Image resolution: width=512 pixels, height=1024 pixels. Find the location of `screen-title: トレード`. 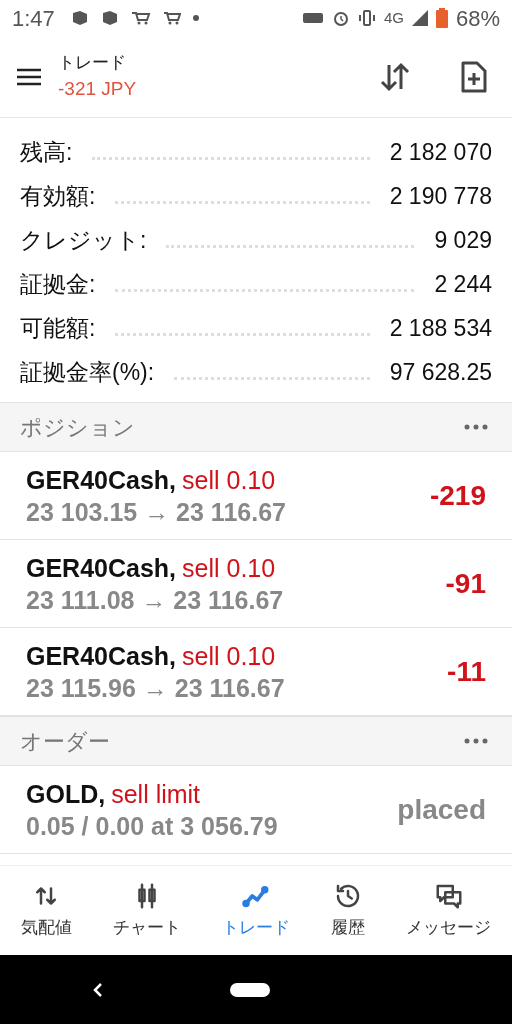

screen-title: トレード is located at coordinates (92, 62).